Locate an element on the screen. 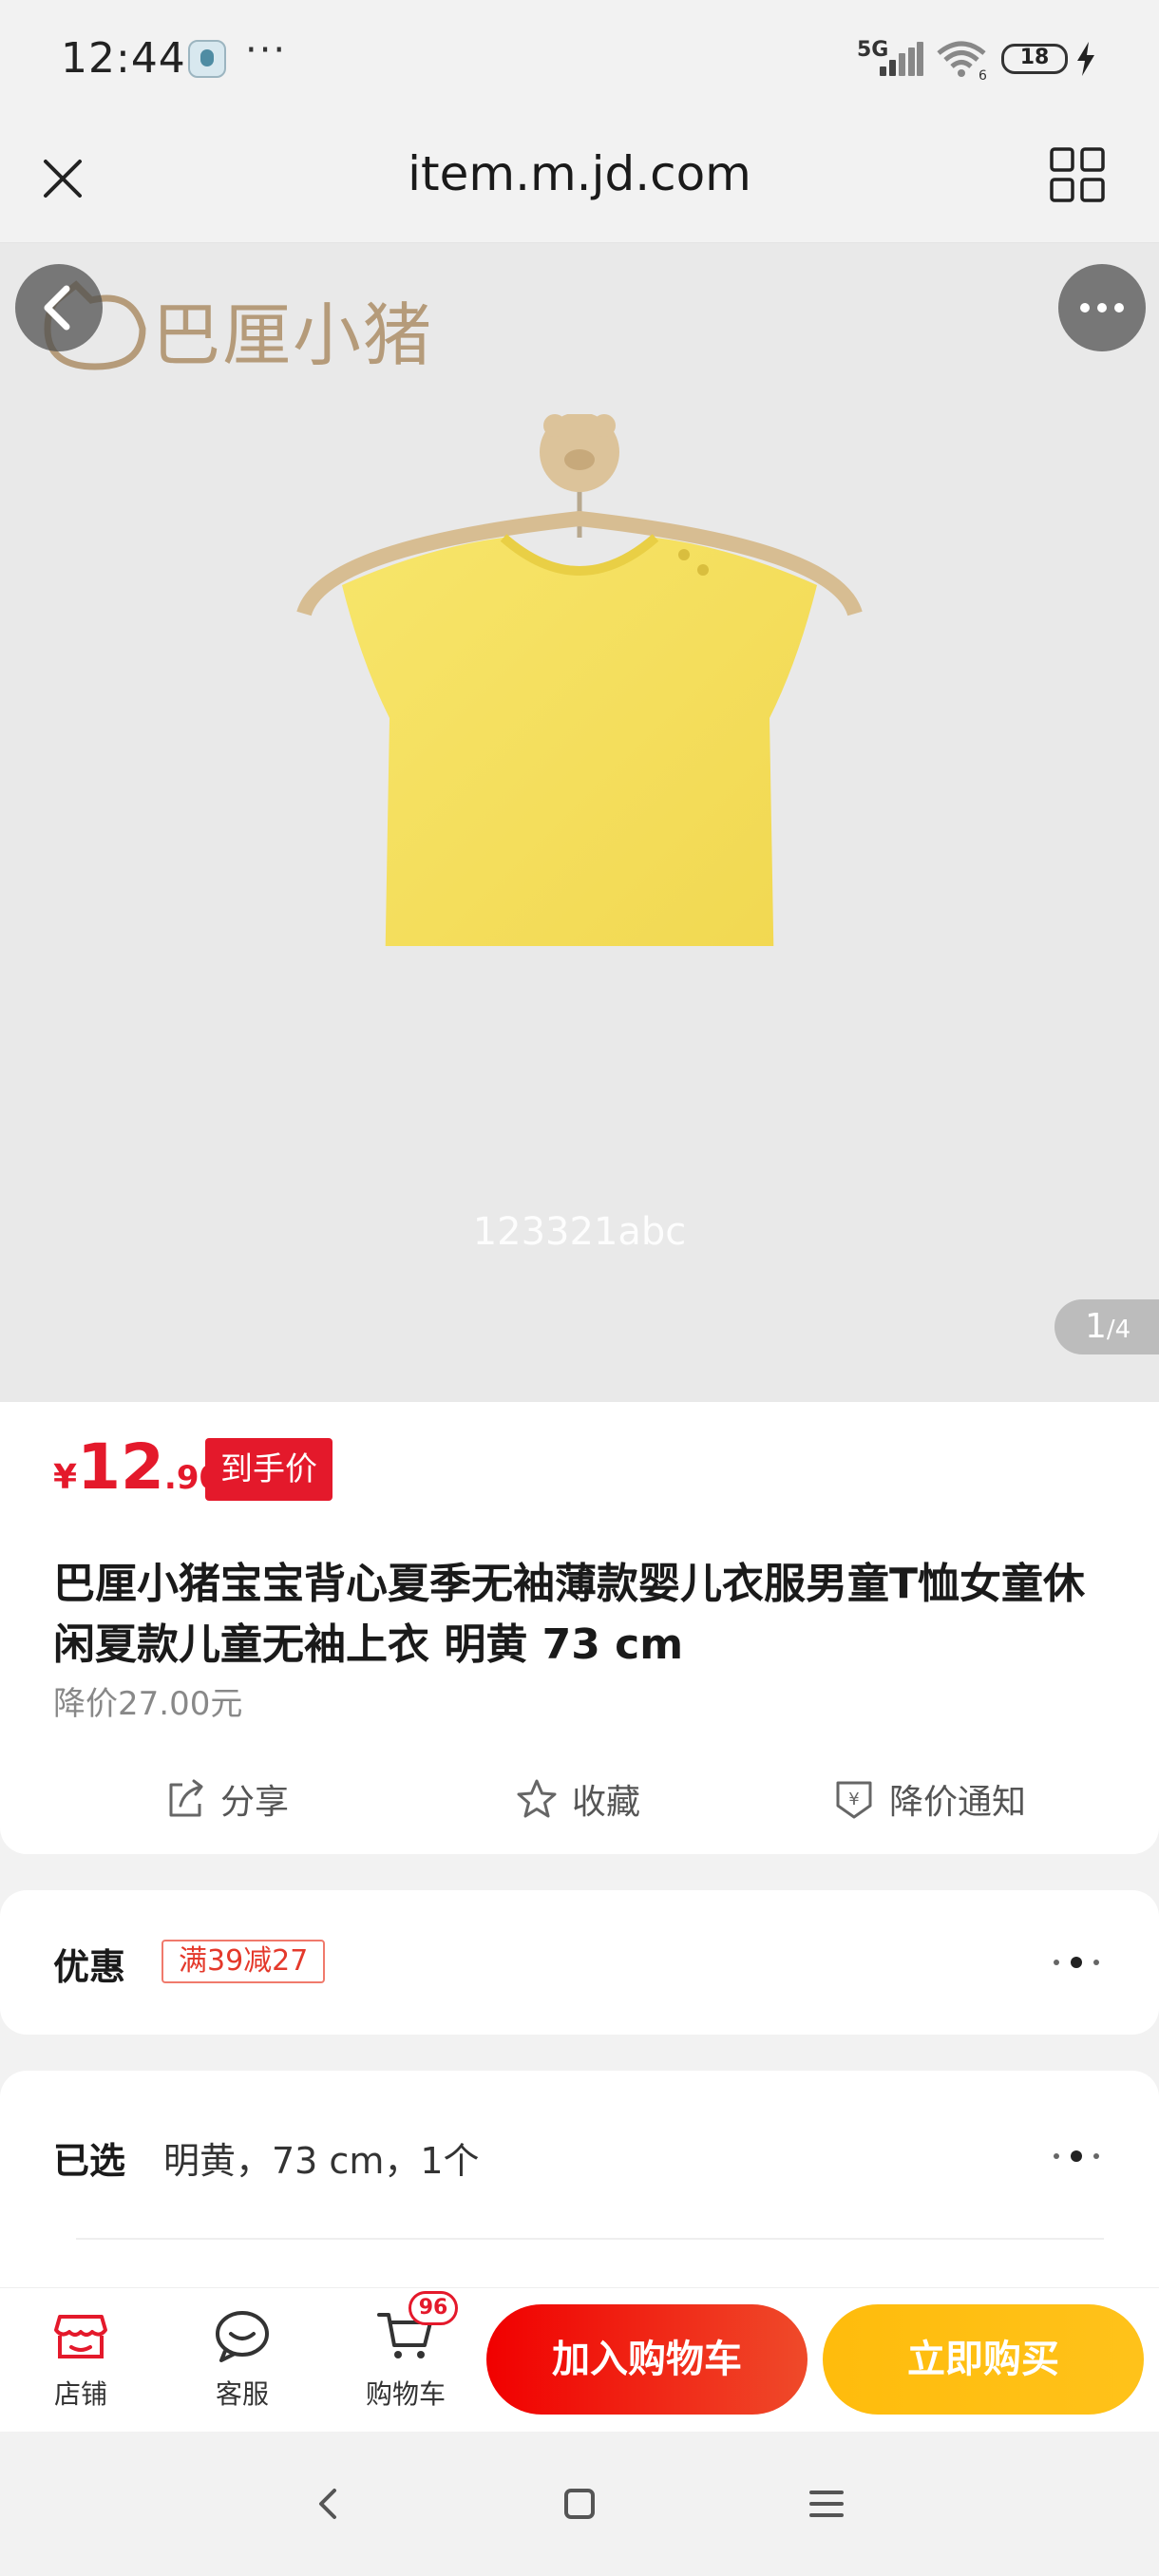 This screenshot has width=1159, height=2576. favorite-button: 收藏 is located at coordinates (577, 1799).